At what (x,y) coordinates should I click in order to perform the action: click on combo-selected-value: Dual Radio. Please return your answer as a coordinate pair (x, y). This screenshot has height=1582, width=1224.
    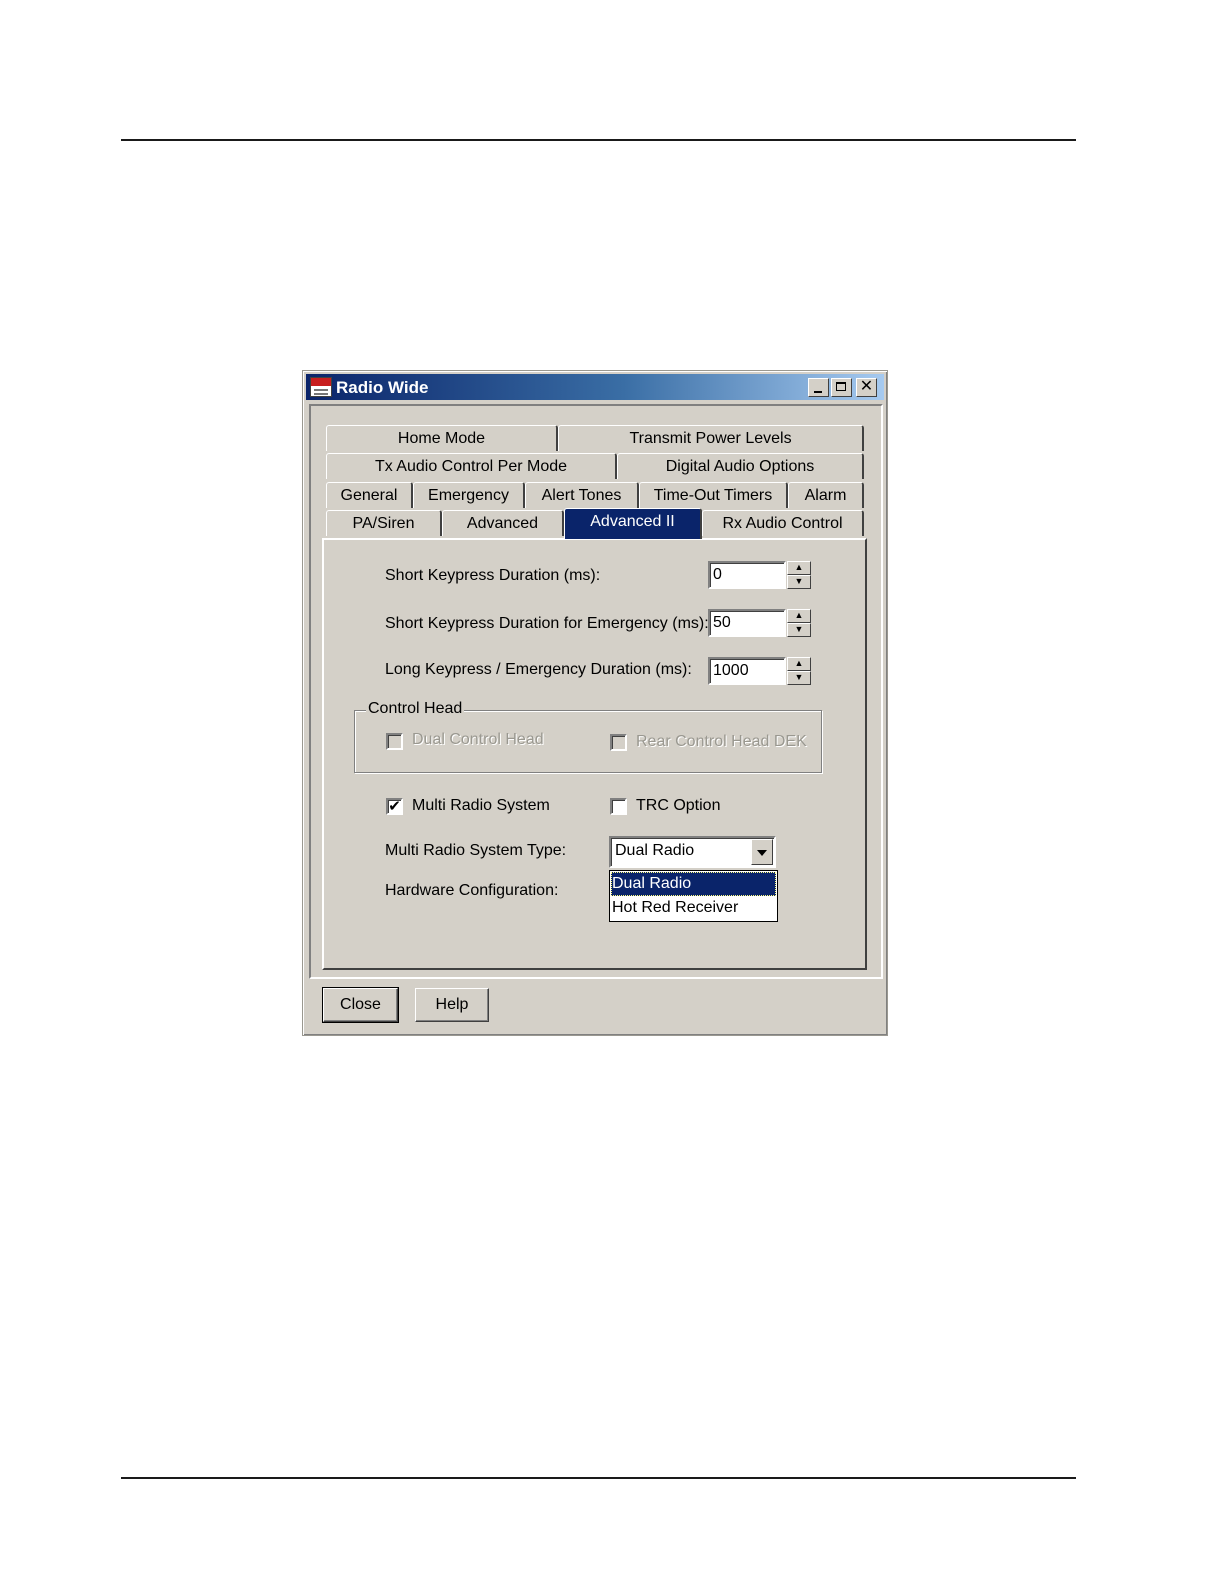
    Looking at the image, I should click on (655, 850).